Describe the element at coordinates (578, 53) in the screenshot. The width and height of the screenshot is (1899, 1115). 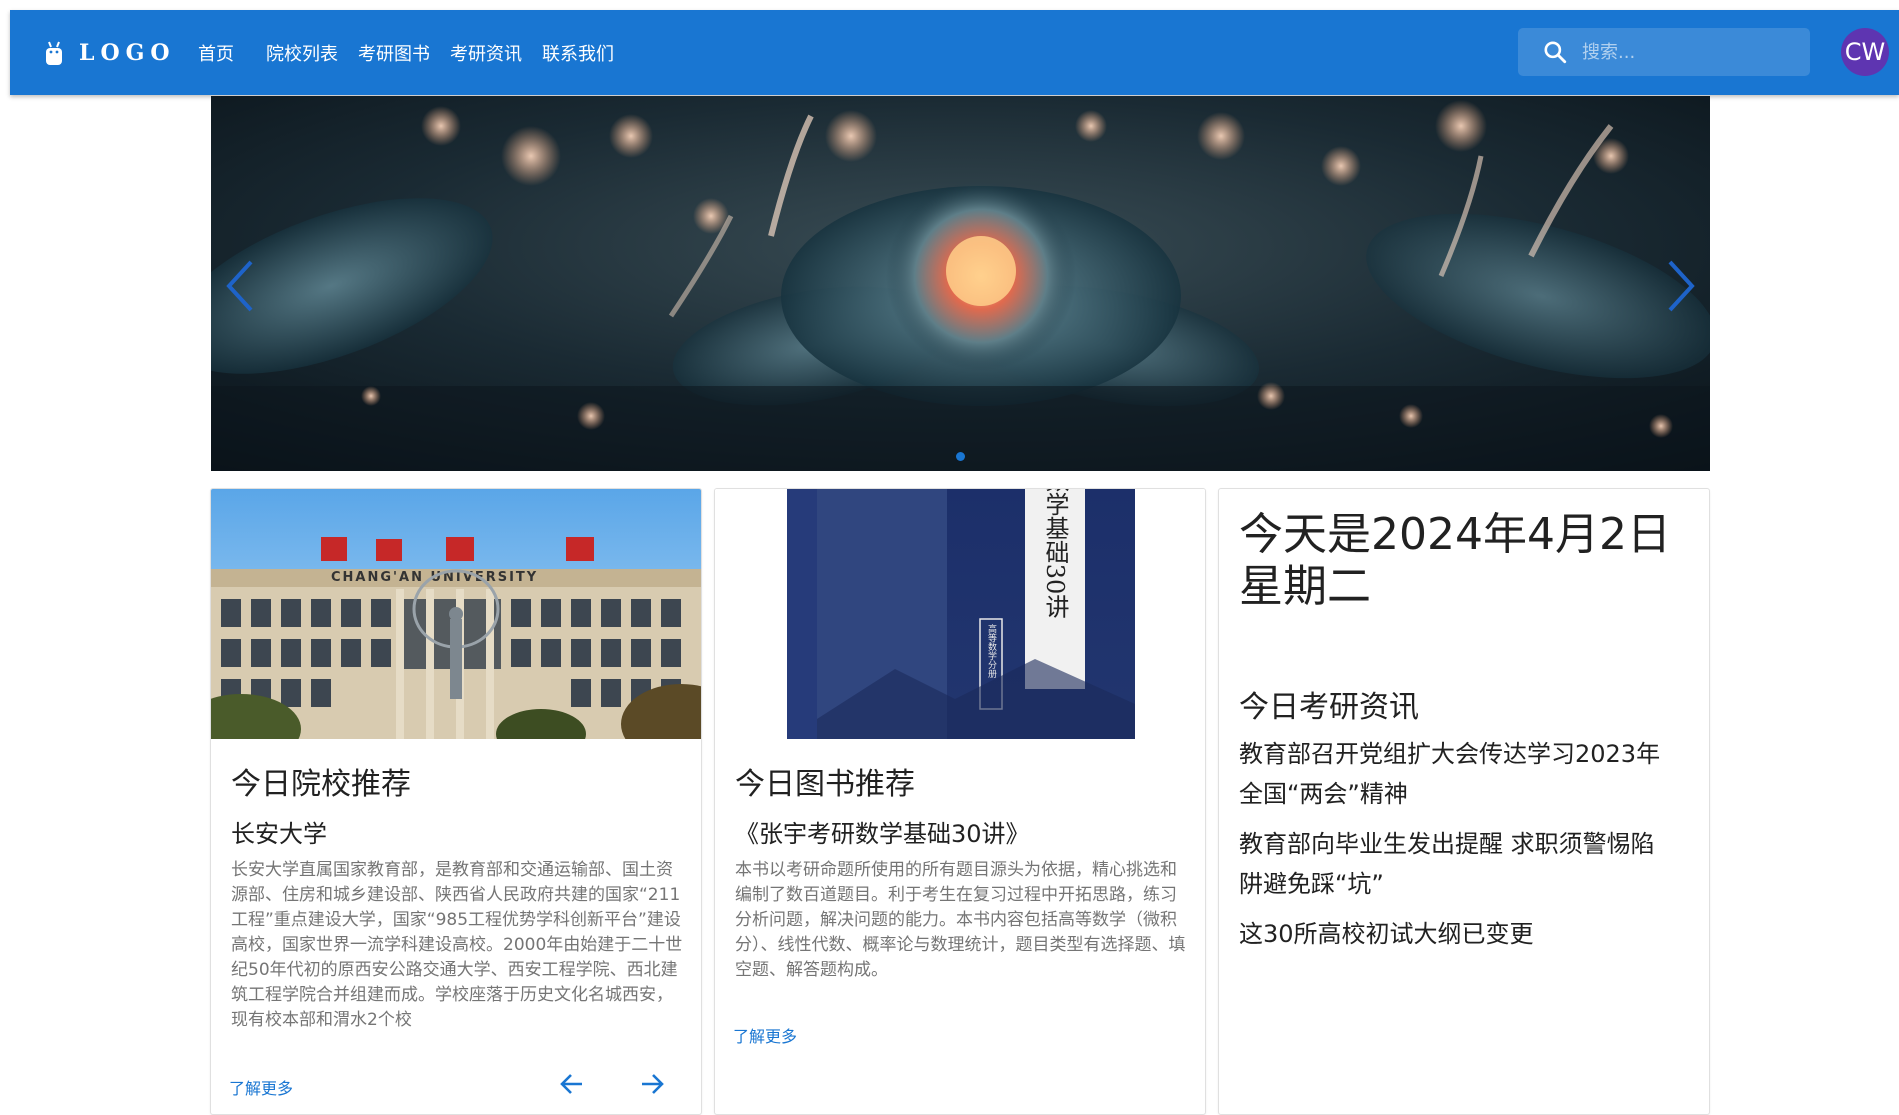
I see `nav-contact: 联系我们` at that location.